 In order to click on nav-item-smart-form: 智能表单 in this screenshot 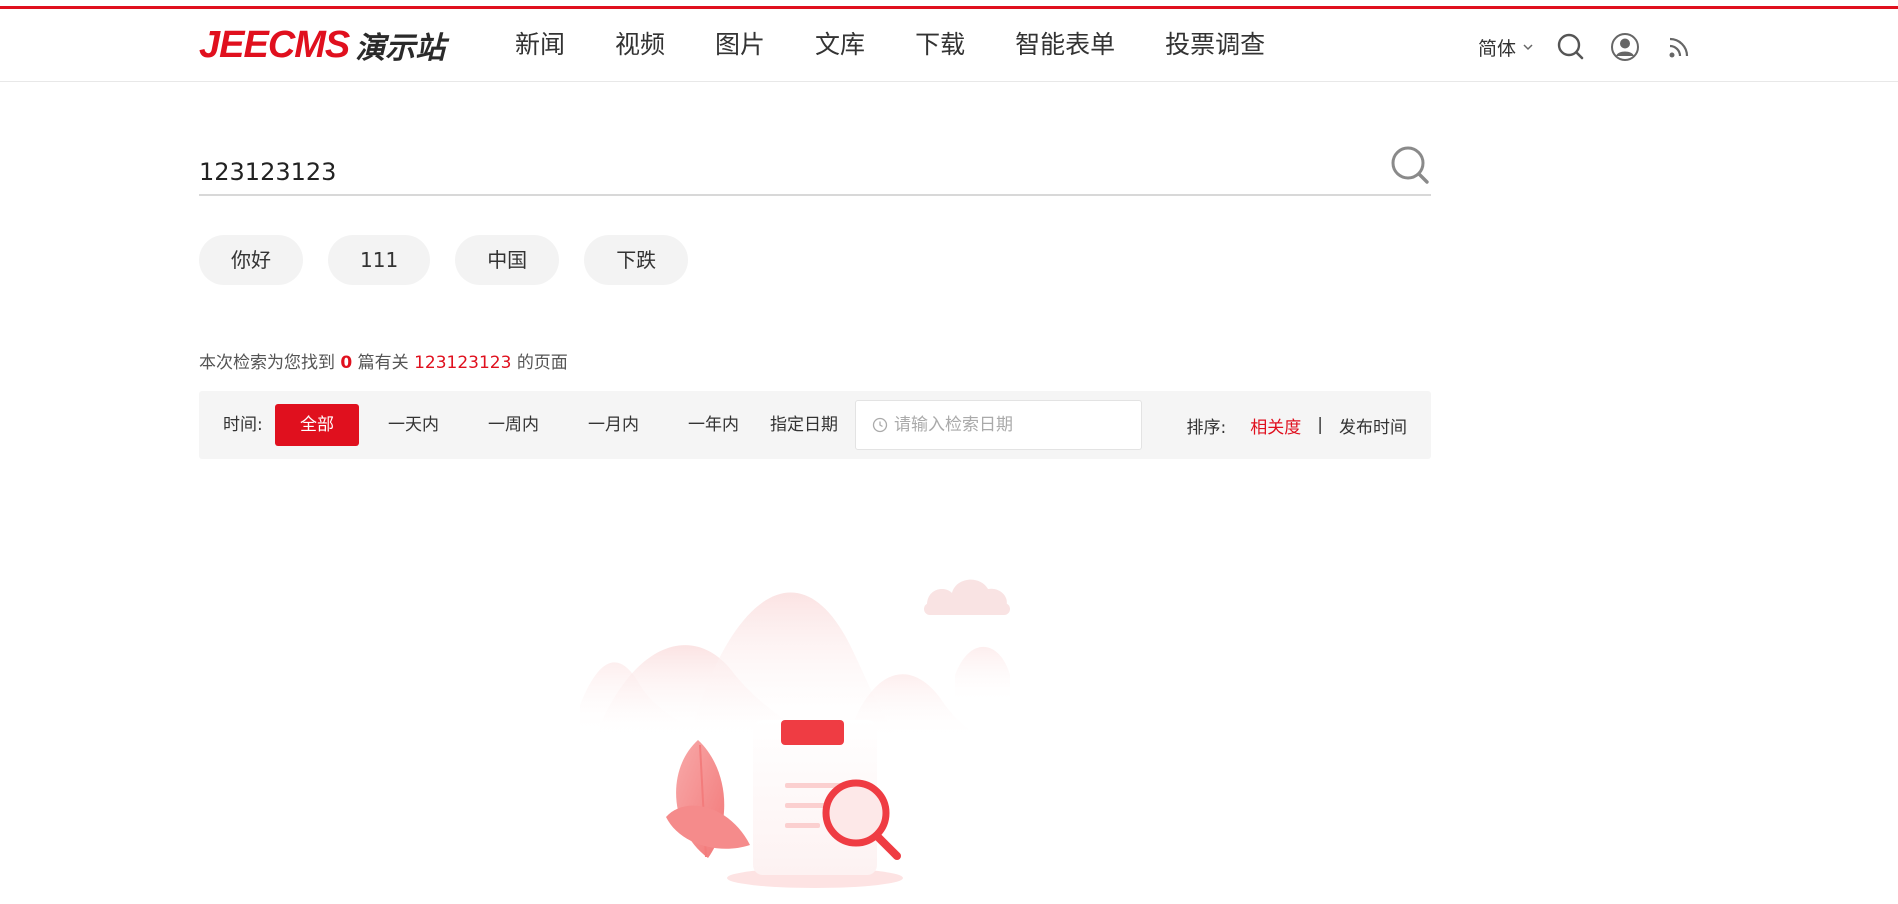, I will do `click(1065, 45)`.